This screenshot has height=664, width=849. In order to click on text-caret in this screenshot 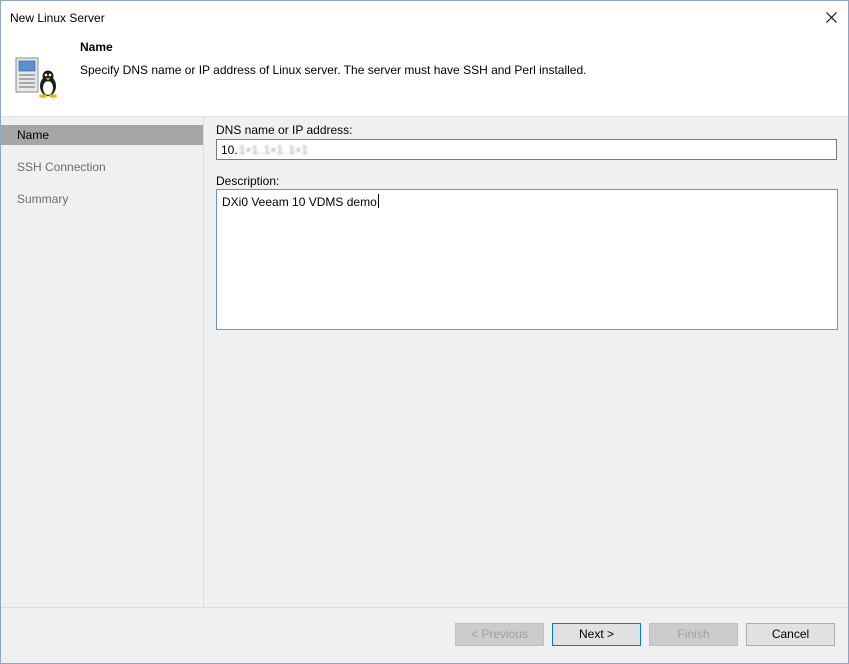, I will do `click(378, 201)`.